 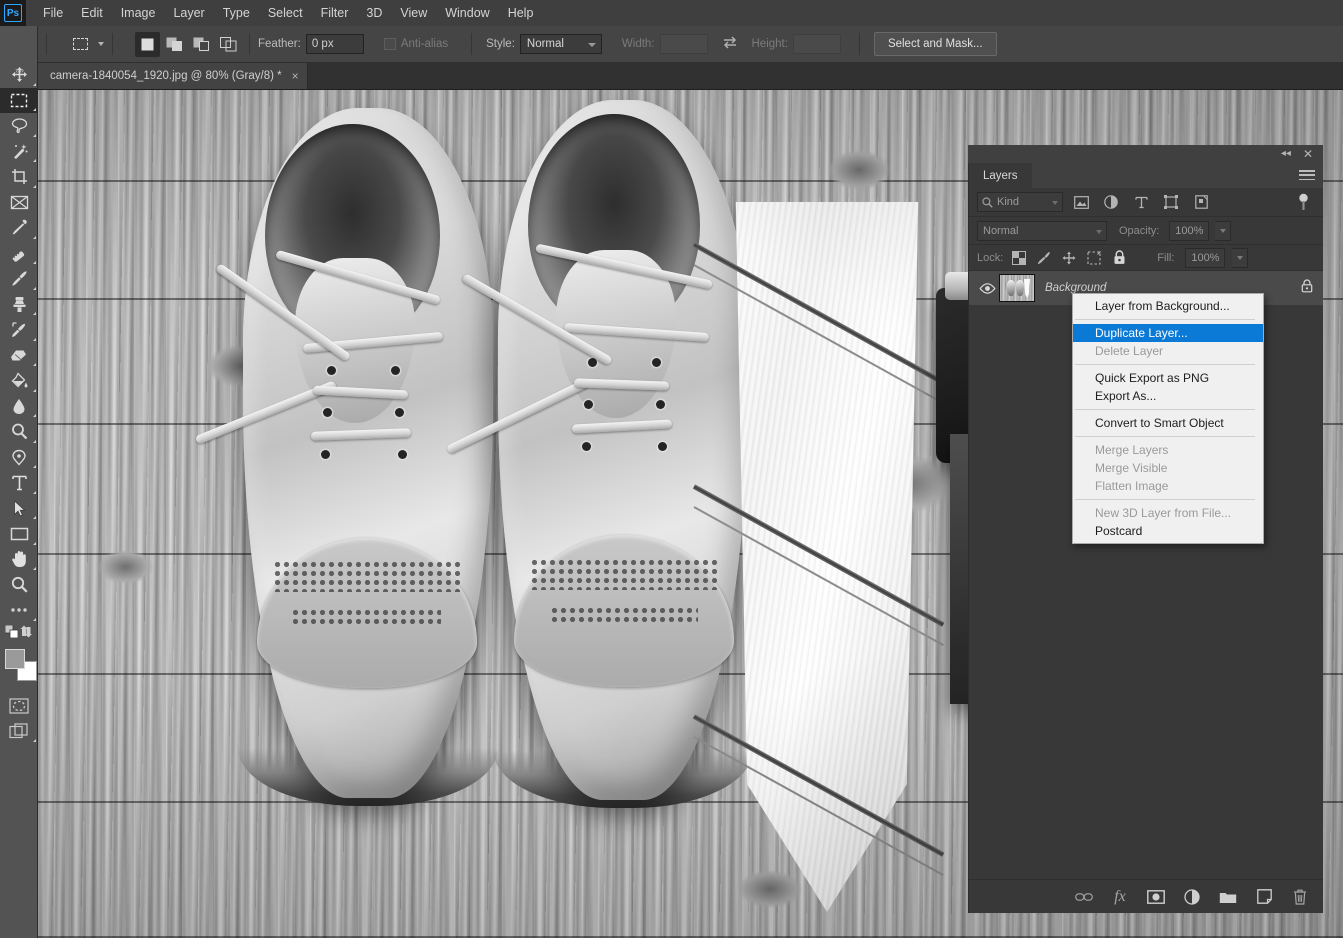 I want to click on tool-hand, so click(x=19, y=560).